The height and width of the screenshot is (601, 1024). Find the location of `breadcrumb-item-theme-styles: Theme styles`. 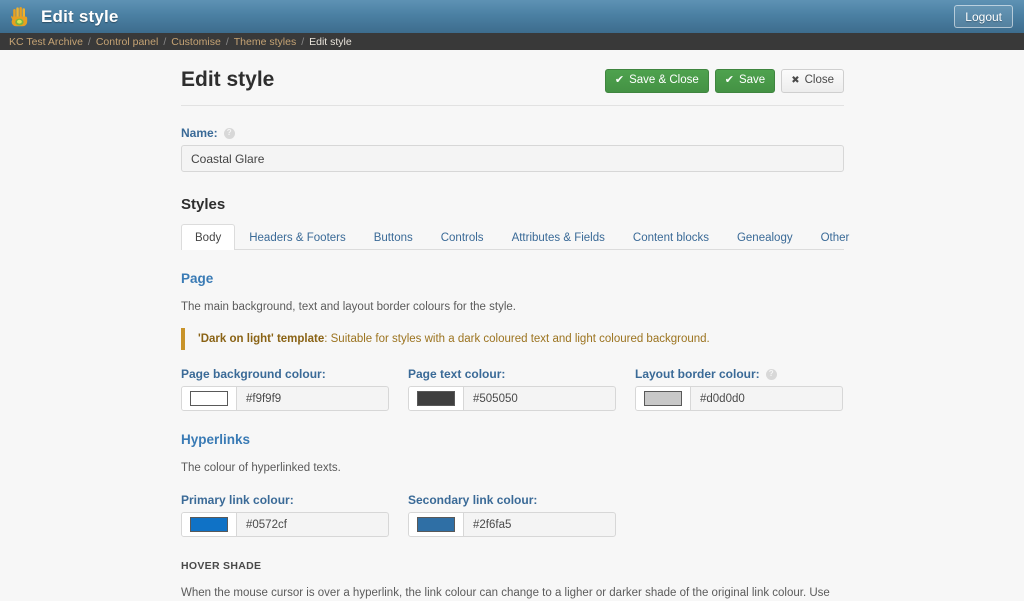

breadcrumb-item-theme-styles: Theme styles is located at coordinates (265, 42).